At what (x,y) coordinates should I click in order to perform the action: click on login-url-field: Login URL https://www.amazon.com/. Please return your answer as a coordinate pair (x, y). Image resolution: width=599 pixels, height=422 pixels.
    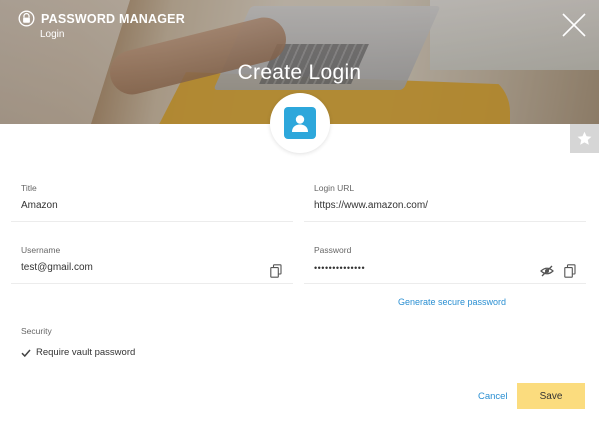
    Looking at the image, I should click on (445, 203).